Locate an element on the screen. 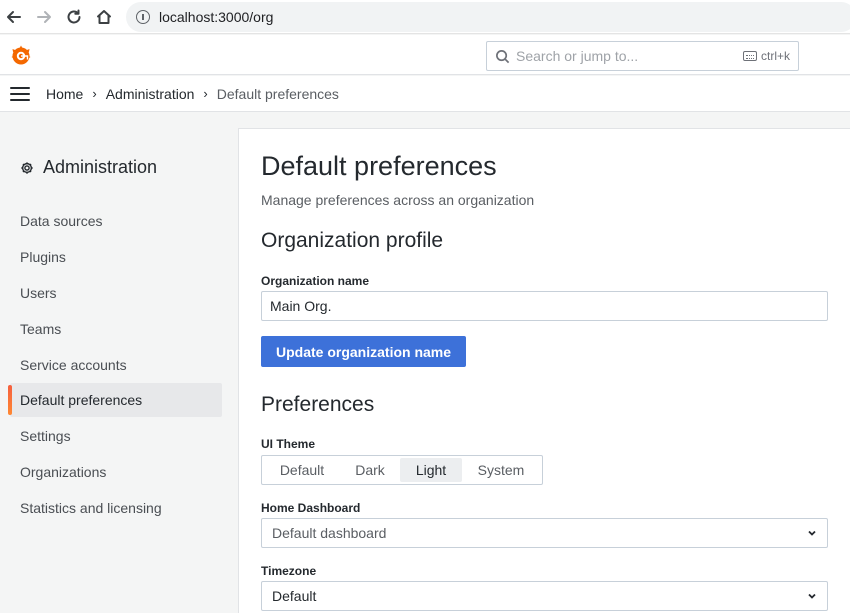 The image size is (850, 613). home-dashboard-value: Default dashboard is located at coordinates (329, 533).